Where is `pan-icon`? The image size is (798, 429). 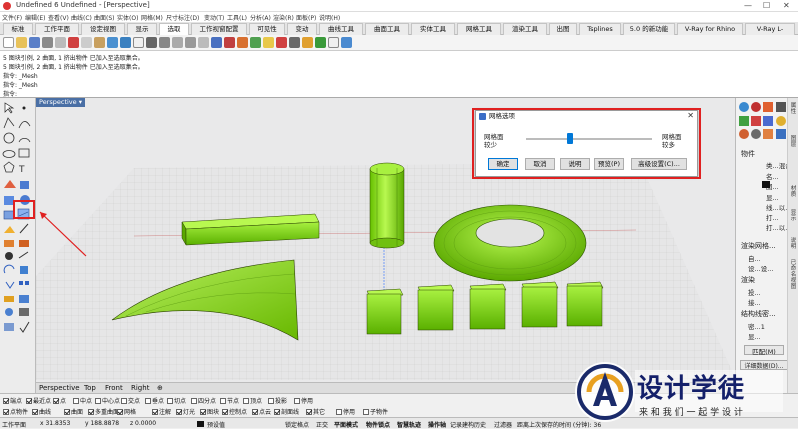
pan-icon is located at coordinates (138, 42).